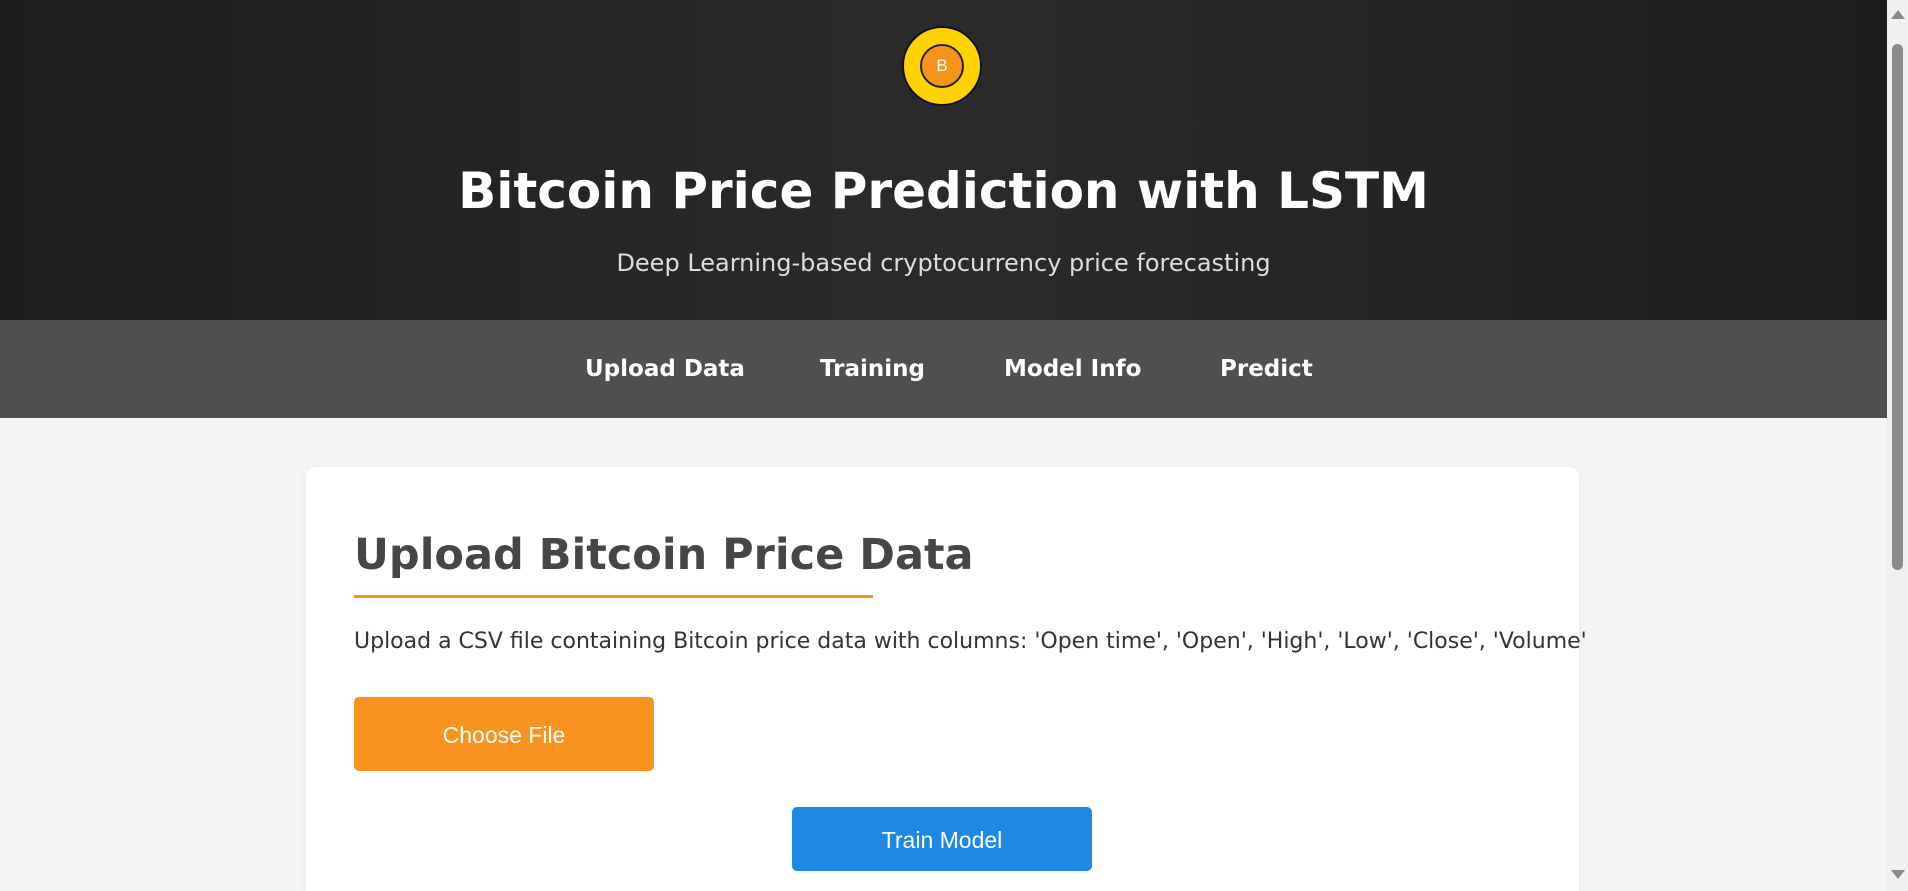 This screenshot has height=891, width=1908. Describe the element at coordinates (504, 734) in the screenshot. I see `choose-file-button: Choose File` at that location.